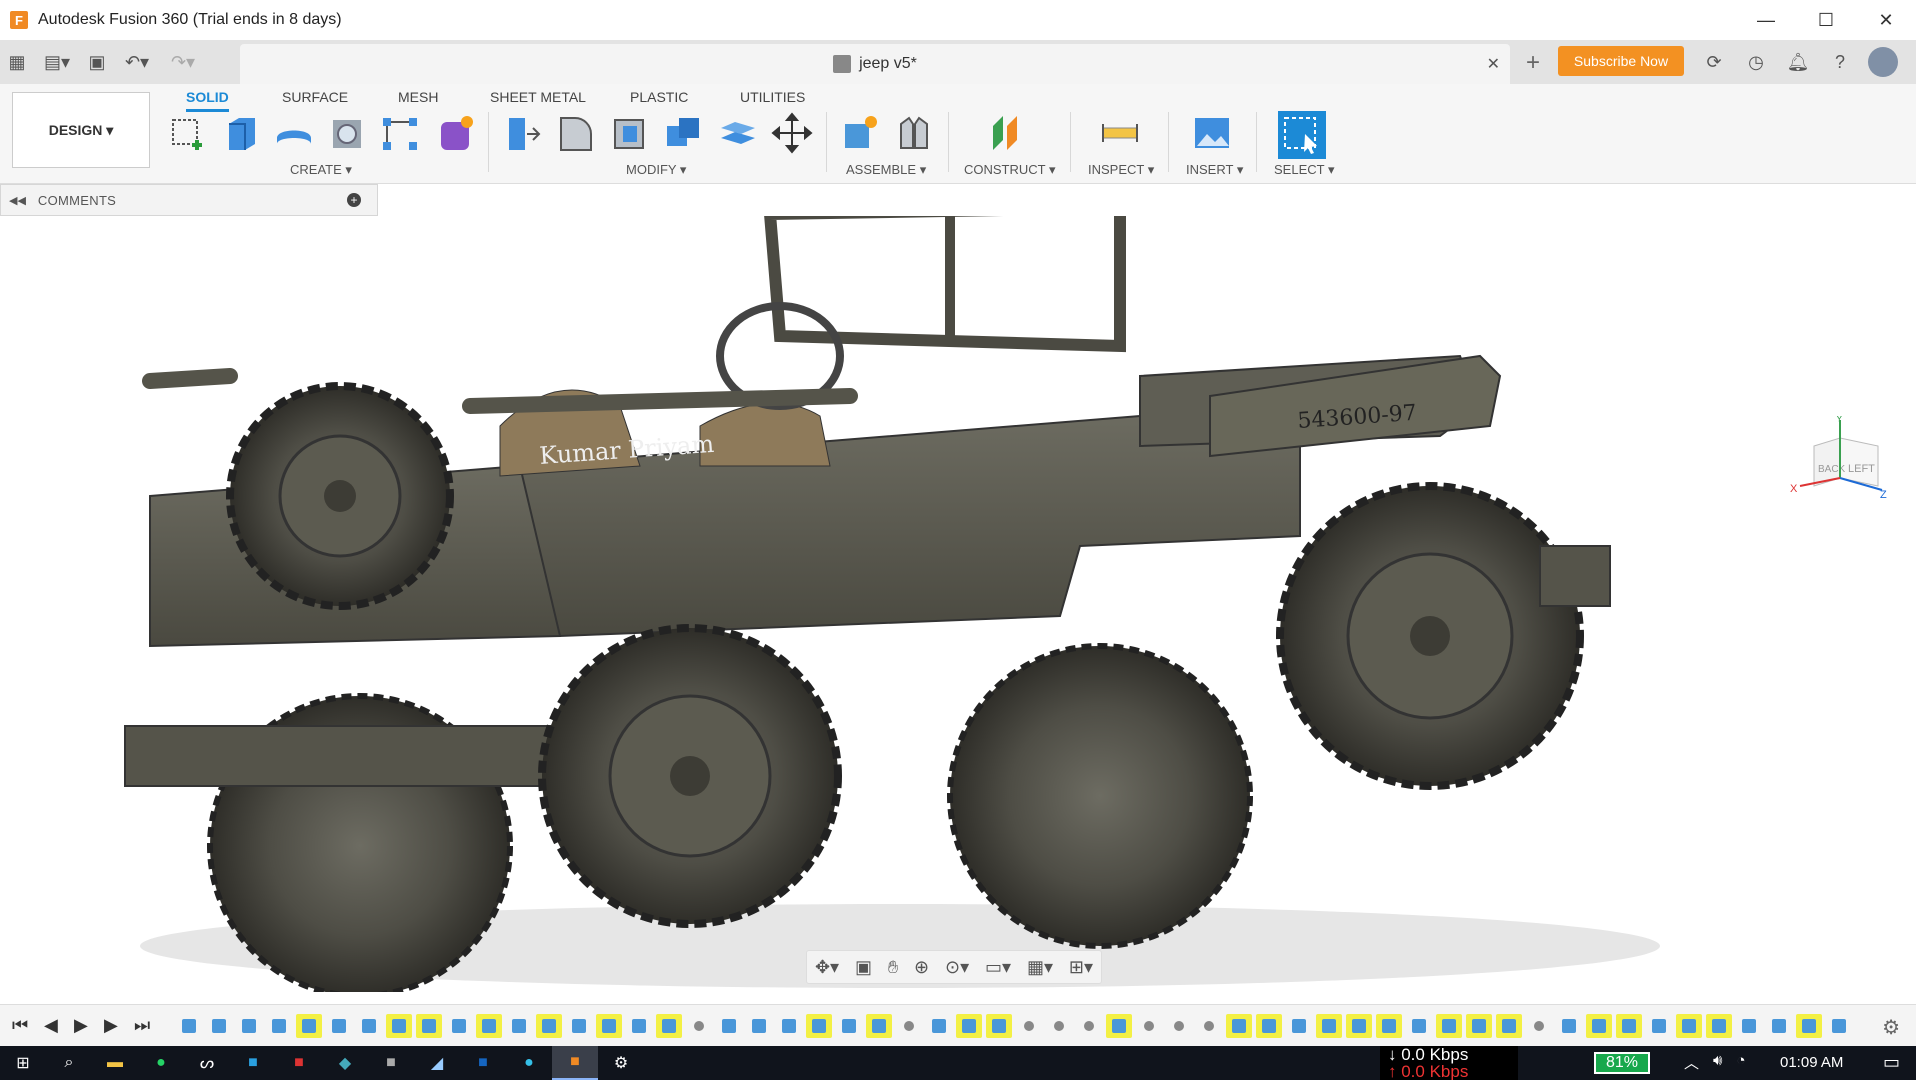  What do you see at coordinates (294, 133) in the screenshot?
I see `revolve-icon` at bounding box center [294, 133].